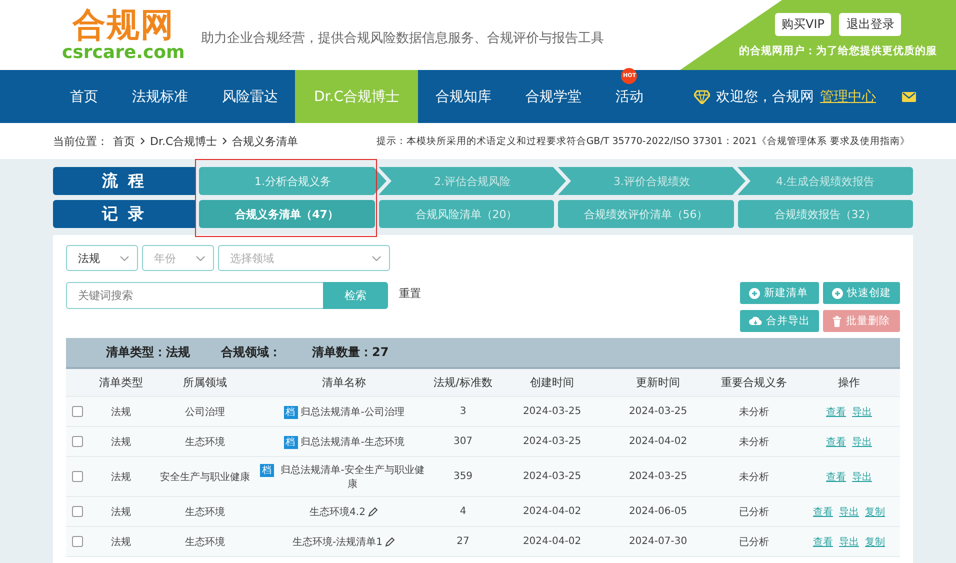 The width and height of the screenshot is (956, 563). What do you see at coordinates (553, 97) in the screenshot?
I see `nav-item: 合规学堂` at bounding box center [553, 97].